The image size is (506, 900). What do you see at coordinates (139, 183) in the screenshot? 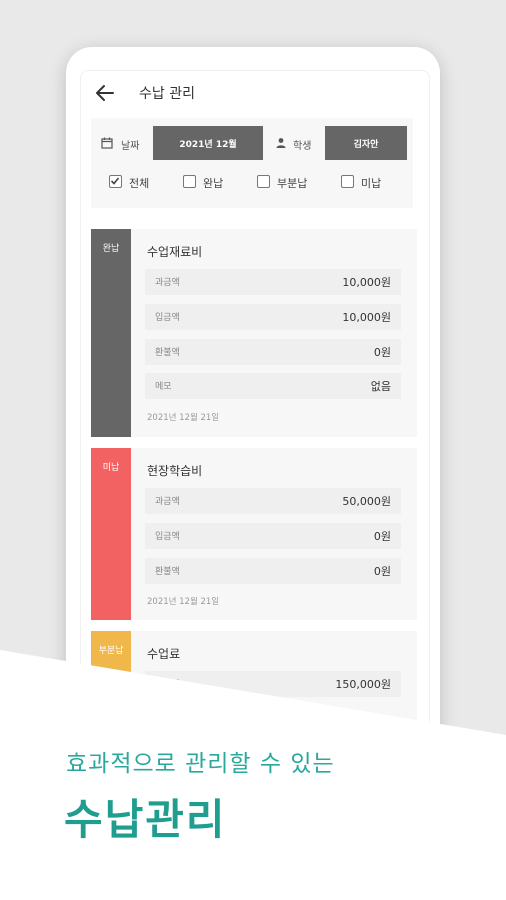
I see `checkbox-label-all: 전체` at bounding box center [139, 183].